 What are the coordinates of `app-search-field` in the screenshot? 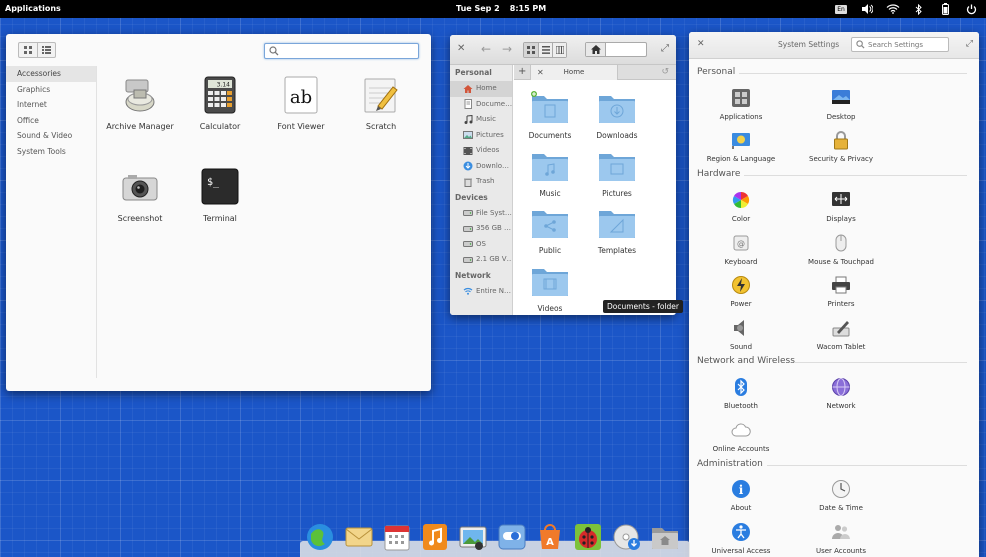 It's located at (341, 51).